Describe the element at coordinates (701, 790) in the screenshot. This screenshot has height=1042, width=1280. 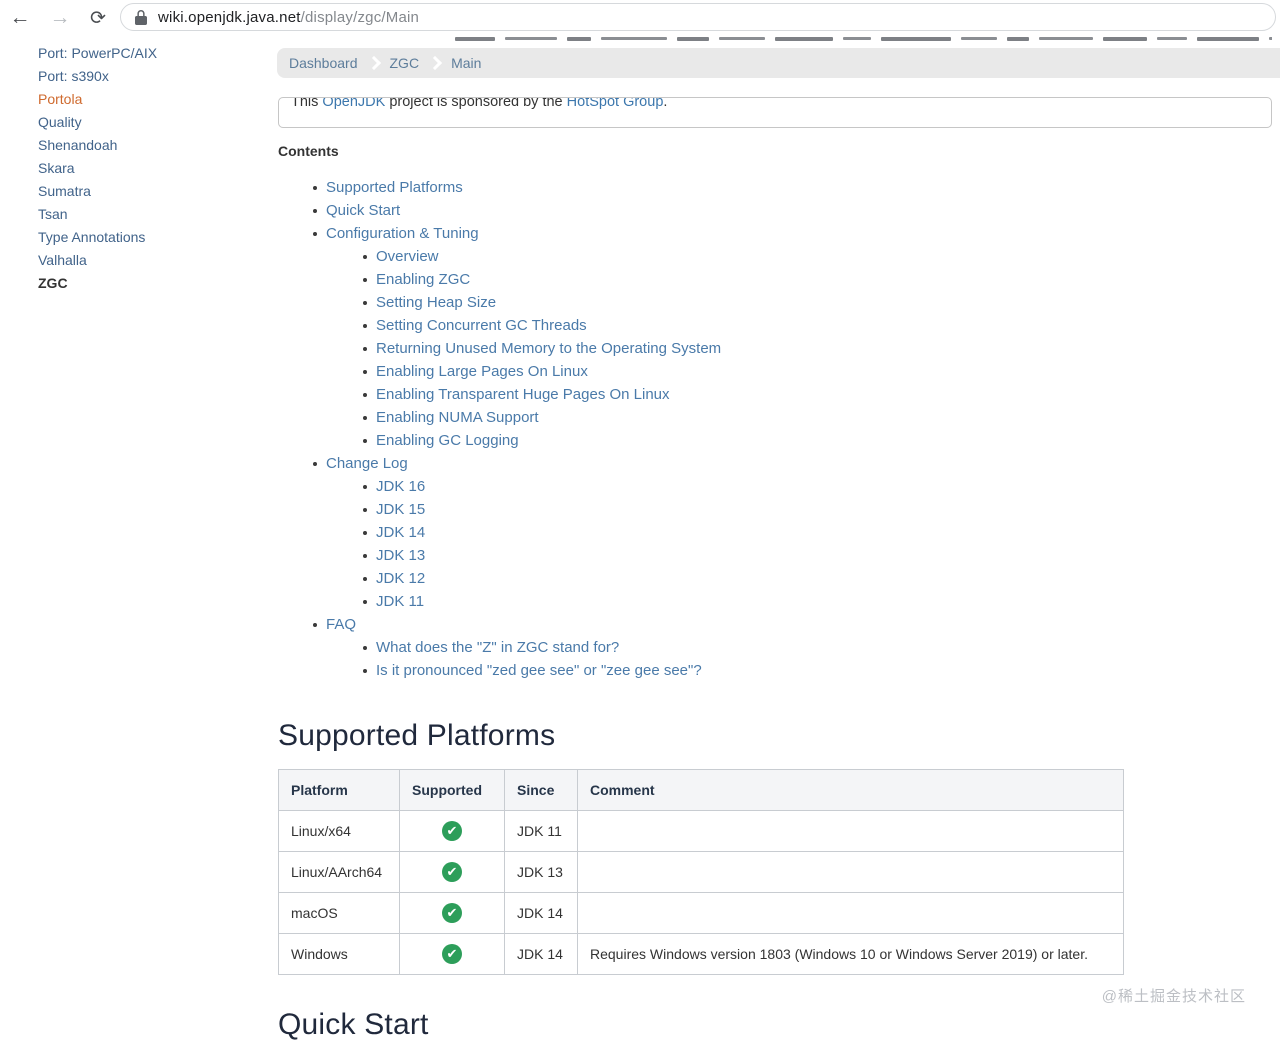
I see `table-header-row: Platform Supported Since Comment` at that location.